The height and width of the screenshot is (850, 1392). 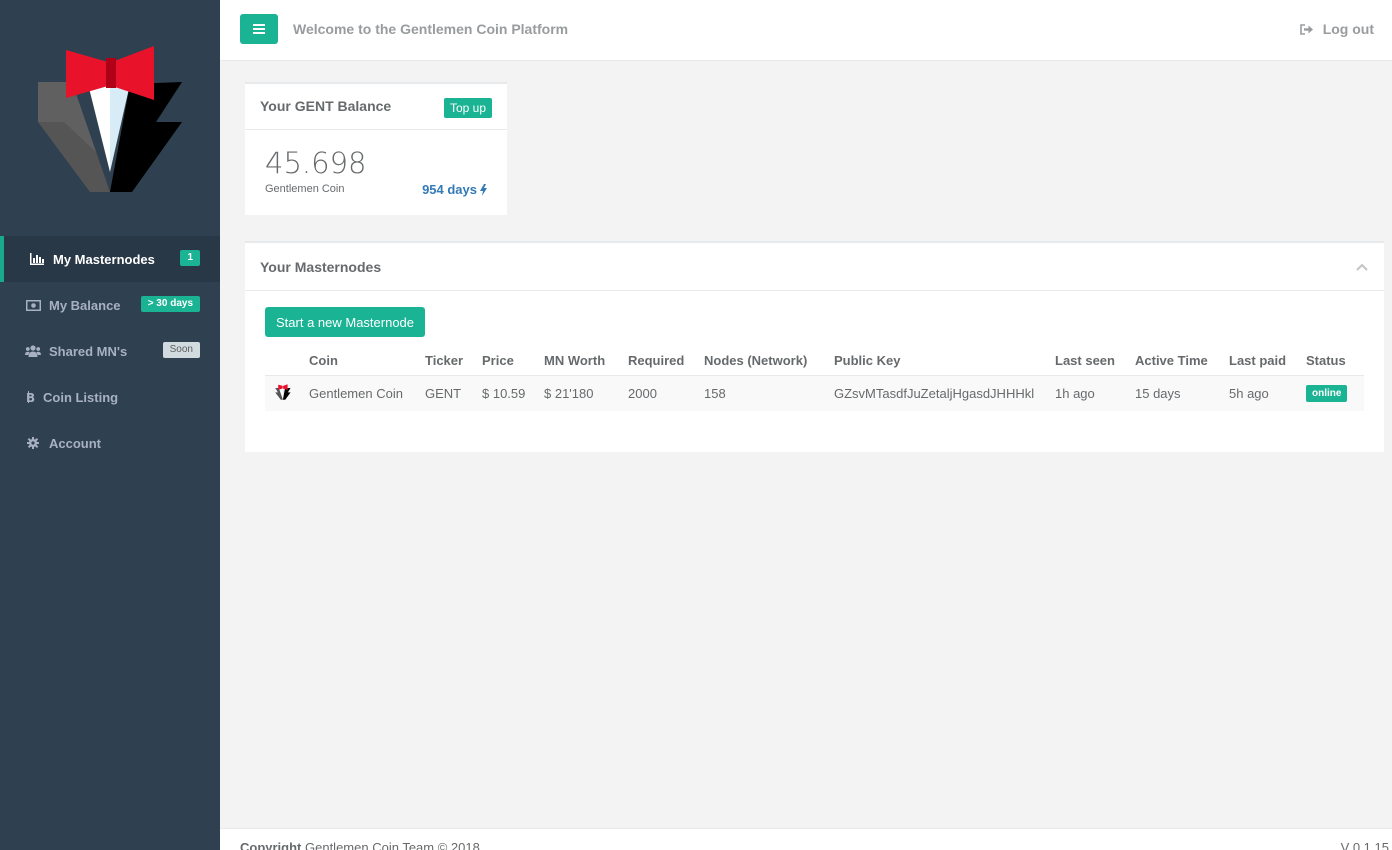 What do you see at coordinates (345, 322) in the screenshot?
I see `start-masternode-button: Start a new Masternode` at bounding box center [345, 322].